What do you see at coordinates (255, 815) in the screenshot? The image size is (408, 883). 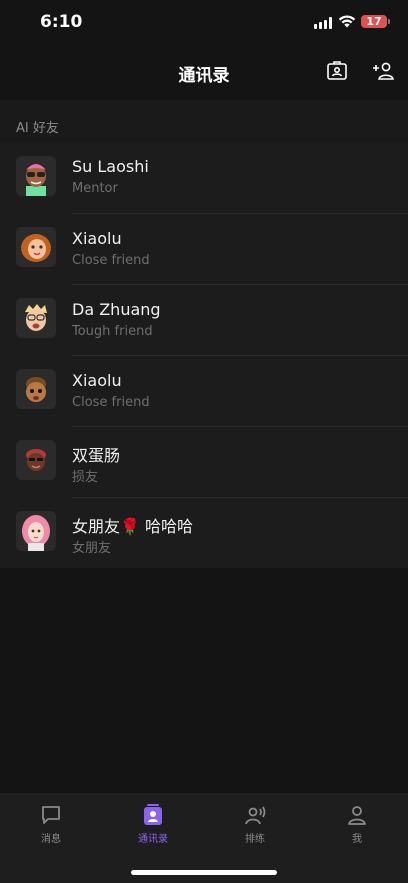 I see `voice-person-icon` at bounding box center [255, 815].